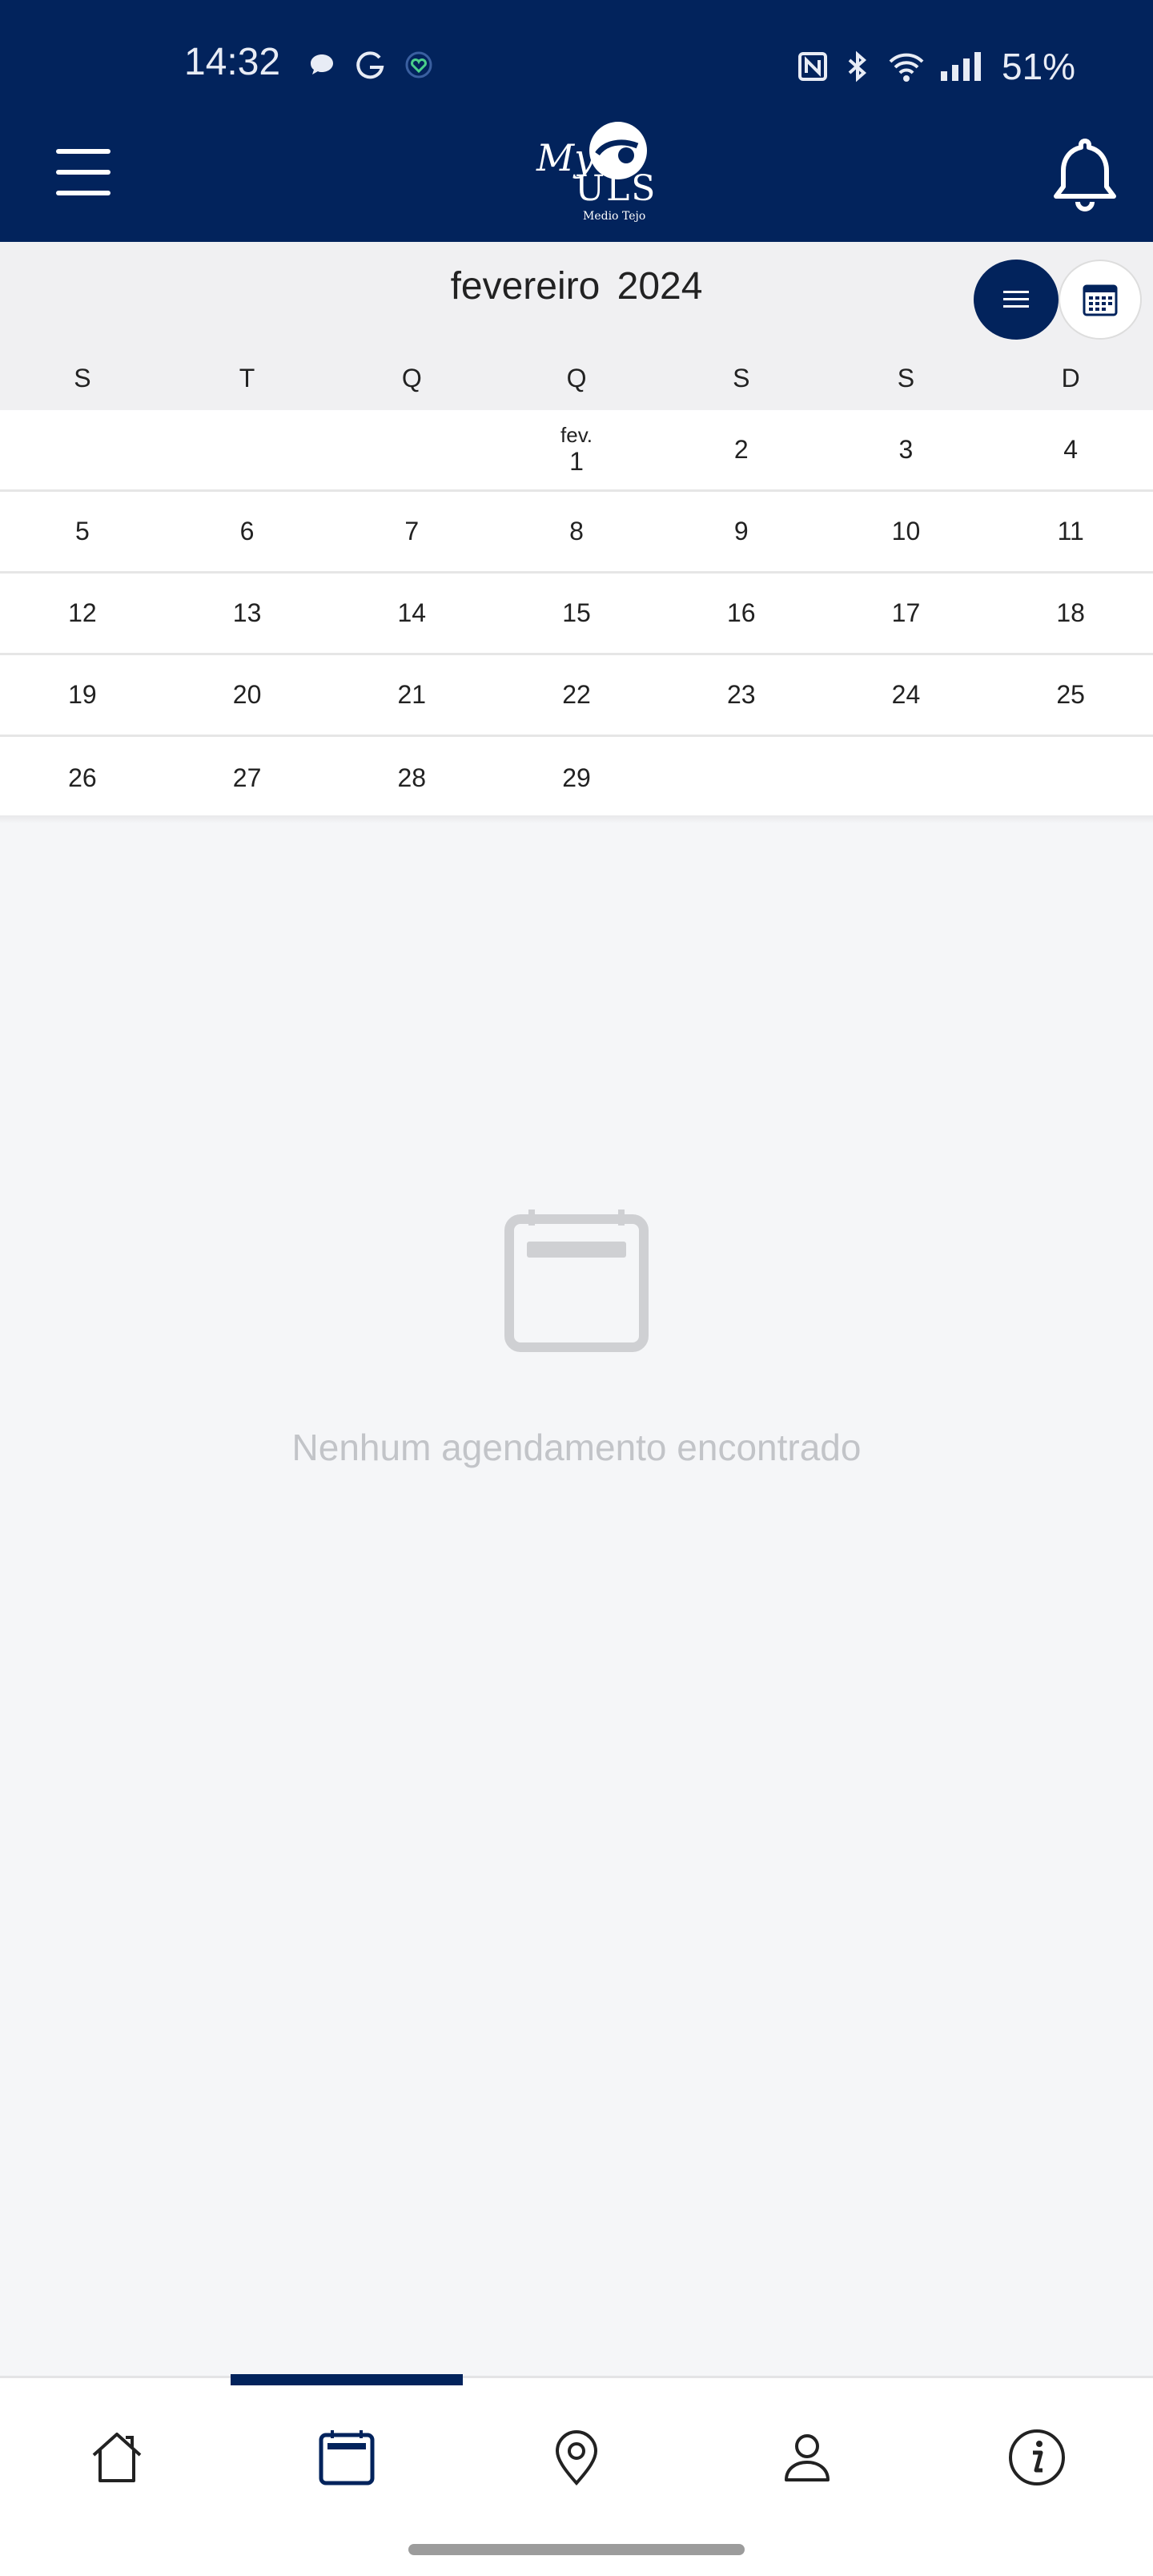 The height and width of the screenshot is (2576, 1153). Describe the element at coordinates (248, 695) in the screenshot. I see `calendar-day: 20` at that location.